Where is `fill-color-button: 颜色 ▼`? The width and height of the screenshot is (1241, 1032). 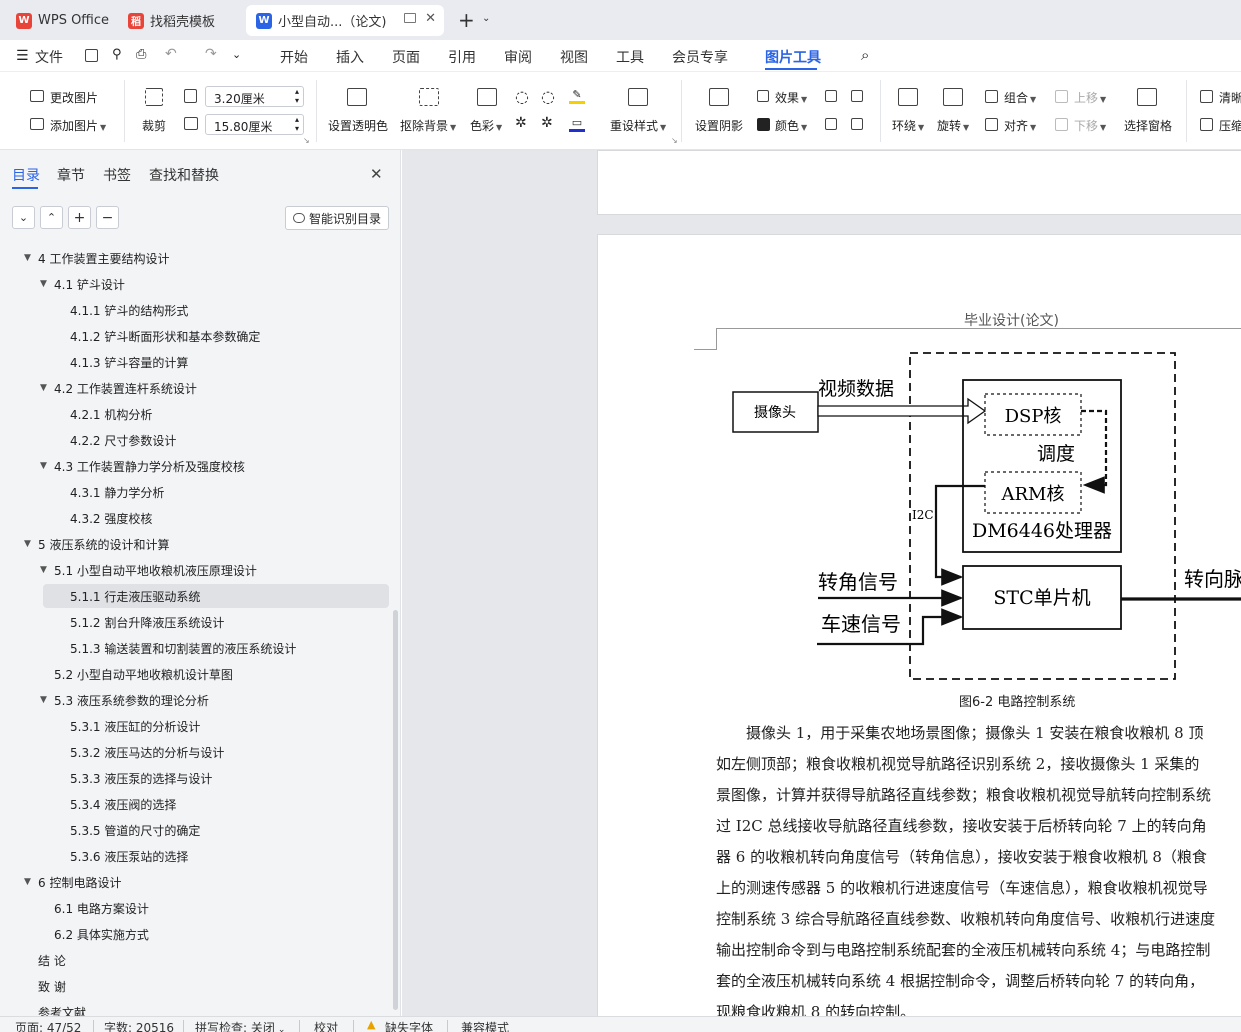 fill-color-button: 颜色 ▼ is located at coordinates (791, 125).